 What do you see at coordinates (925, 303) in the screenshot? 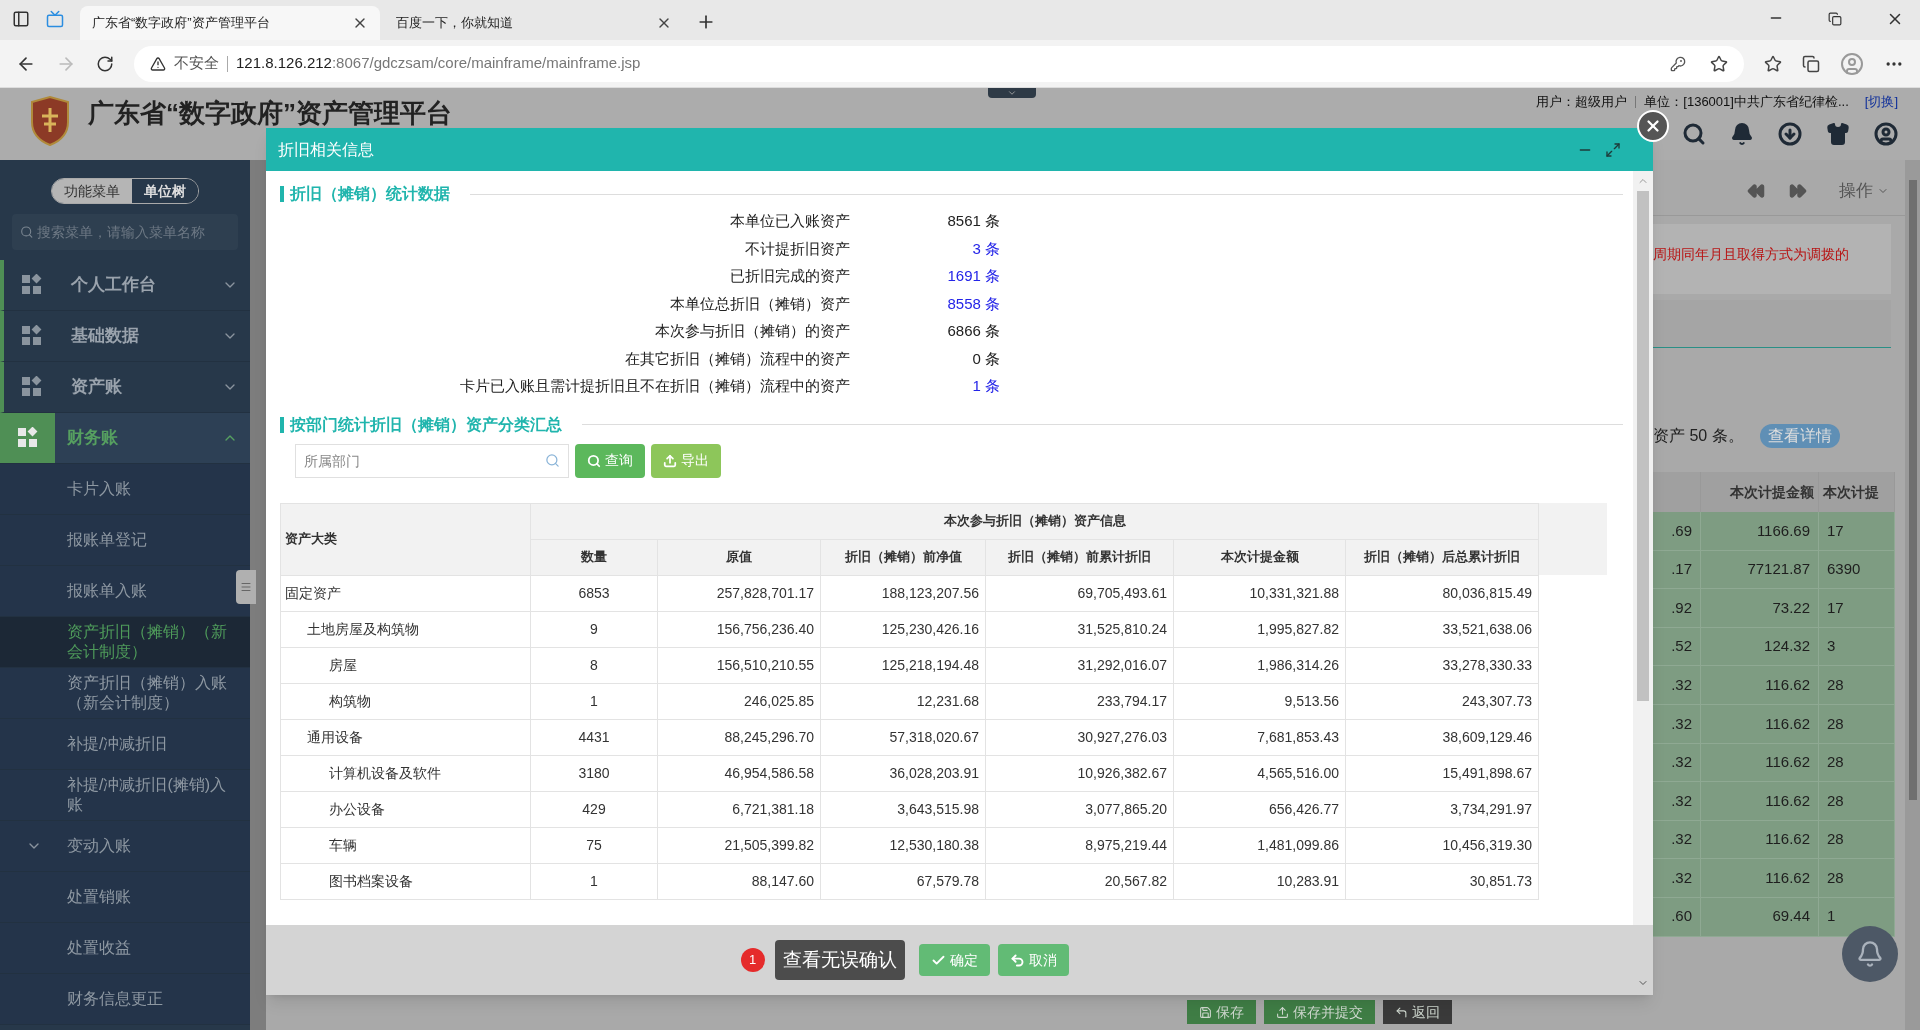
I see `stat-link: 8558 条` at bounding box center [925, 303].